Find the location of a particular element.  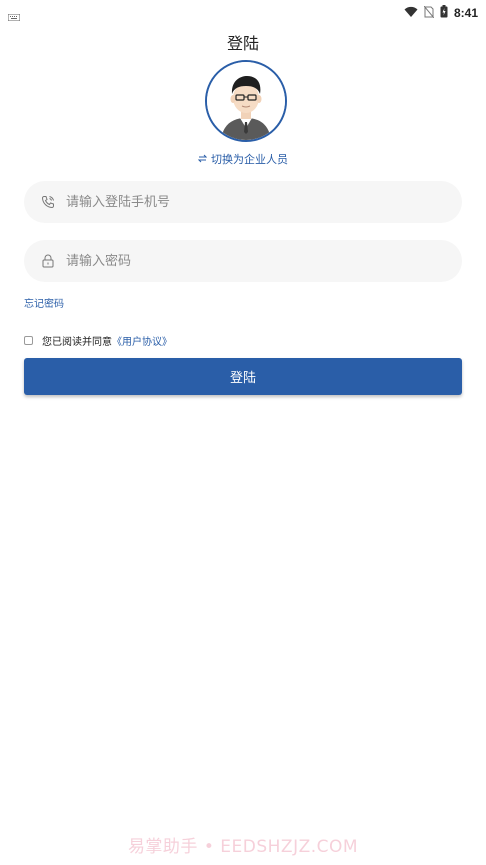

keyboard-icon is located at coordinates (14, 15).